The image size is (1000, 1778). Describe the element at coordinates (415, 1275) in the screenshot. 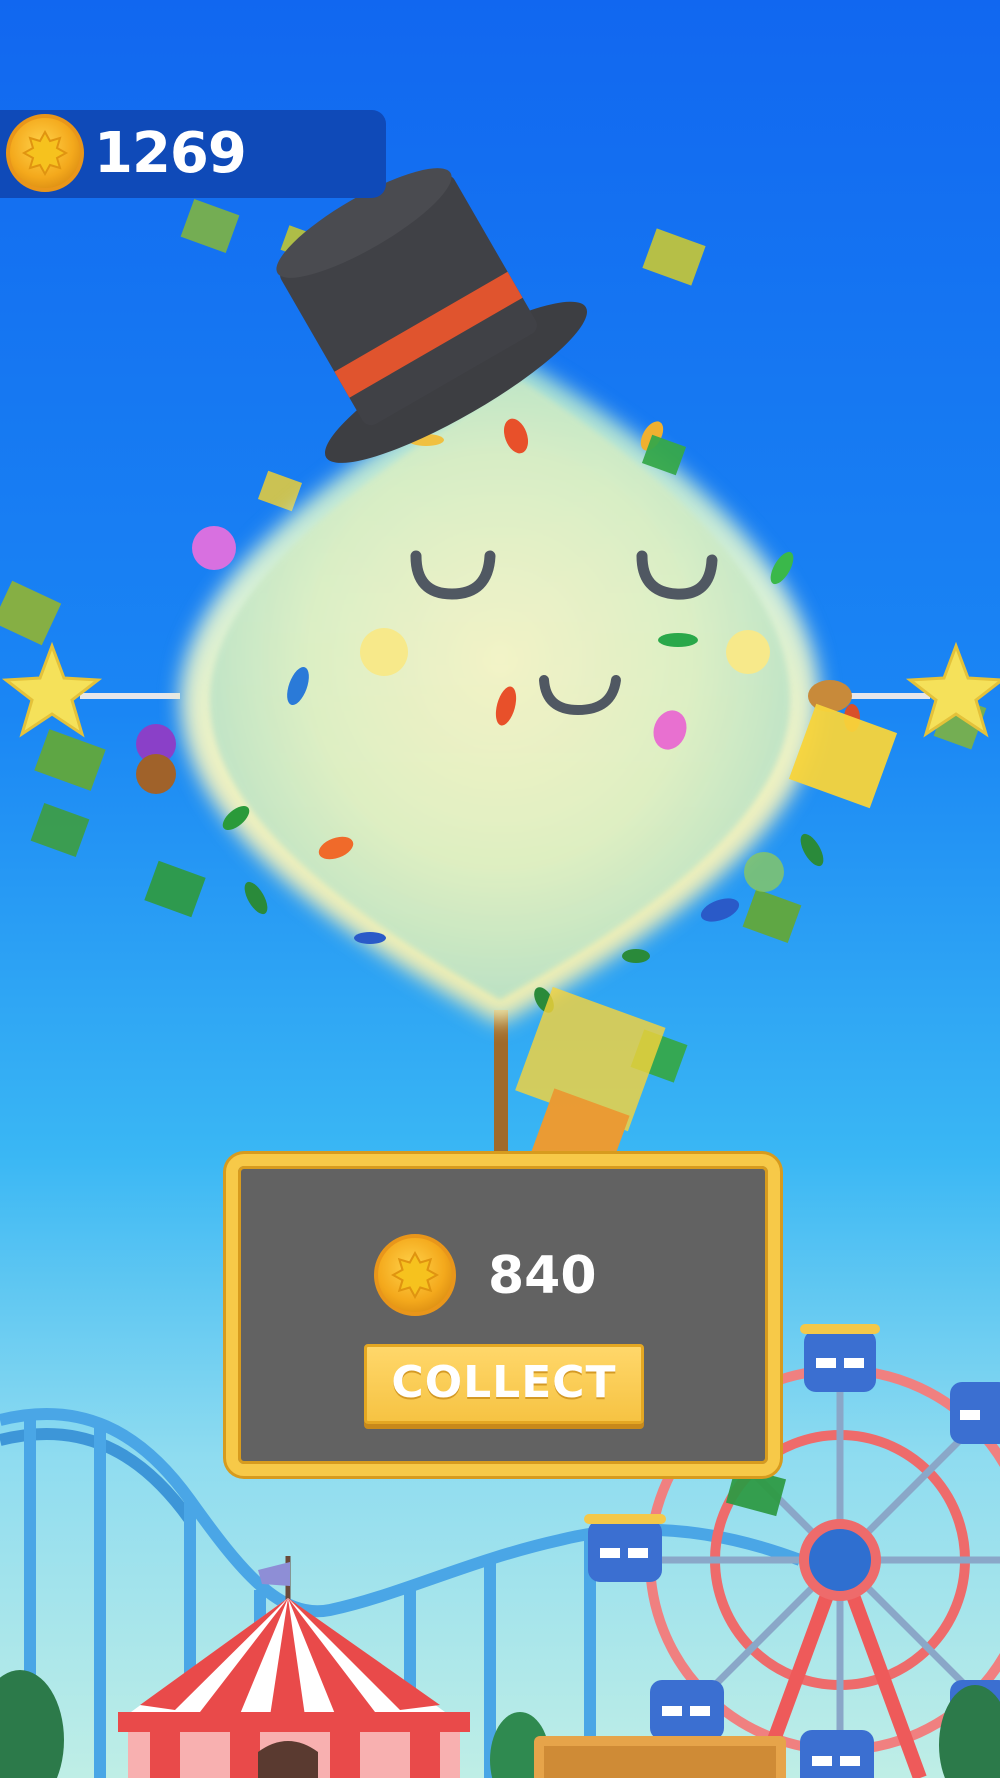

I see `reward-coin-icon` at that location.